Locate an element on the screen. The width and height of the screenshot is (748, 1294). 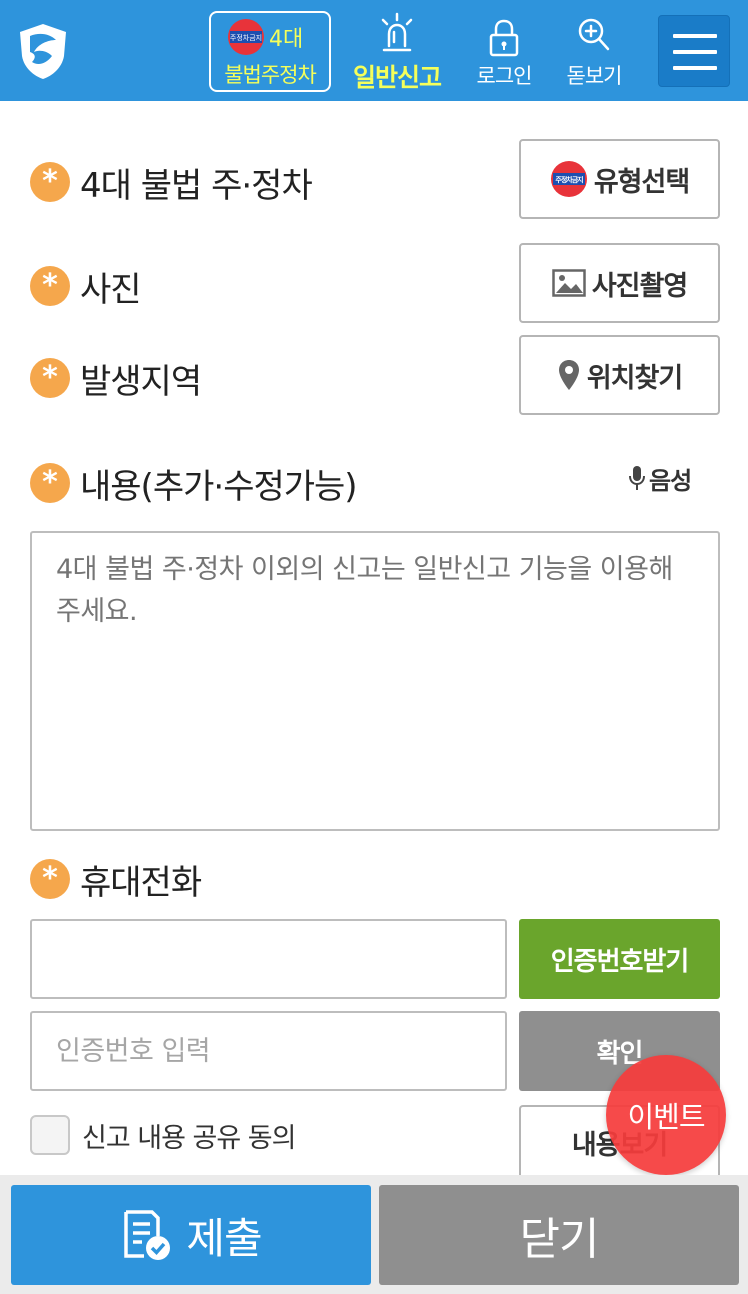
share-consent-checkbox is located at coordinates (50, 1135).